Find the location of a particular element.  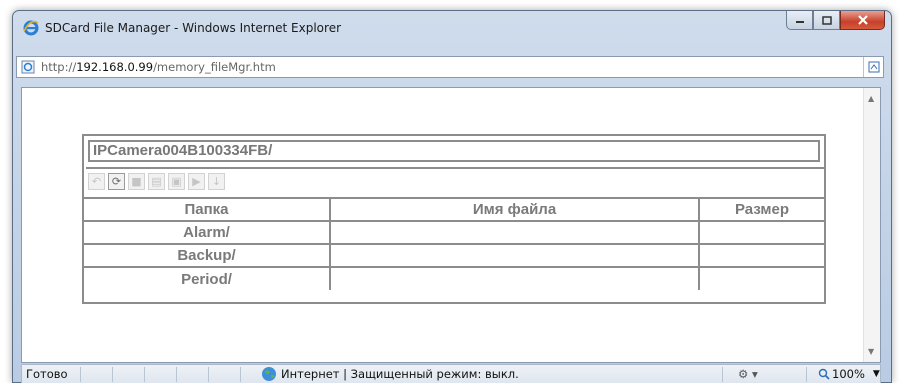

save-icon: ↓ is located at coordinates (216, 181).